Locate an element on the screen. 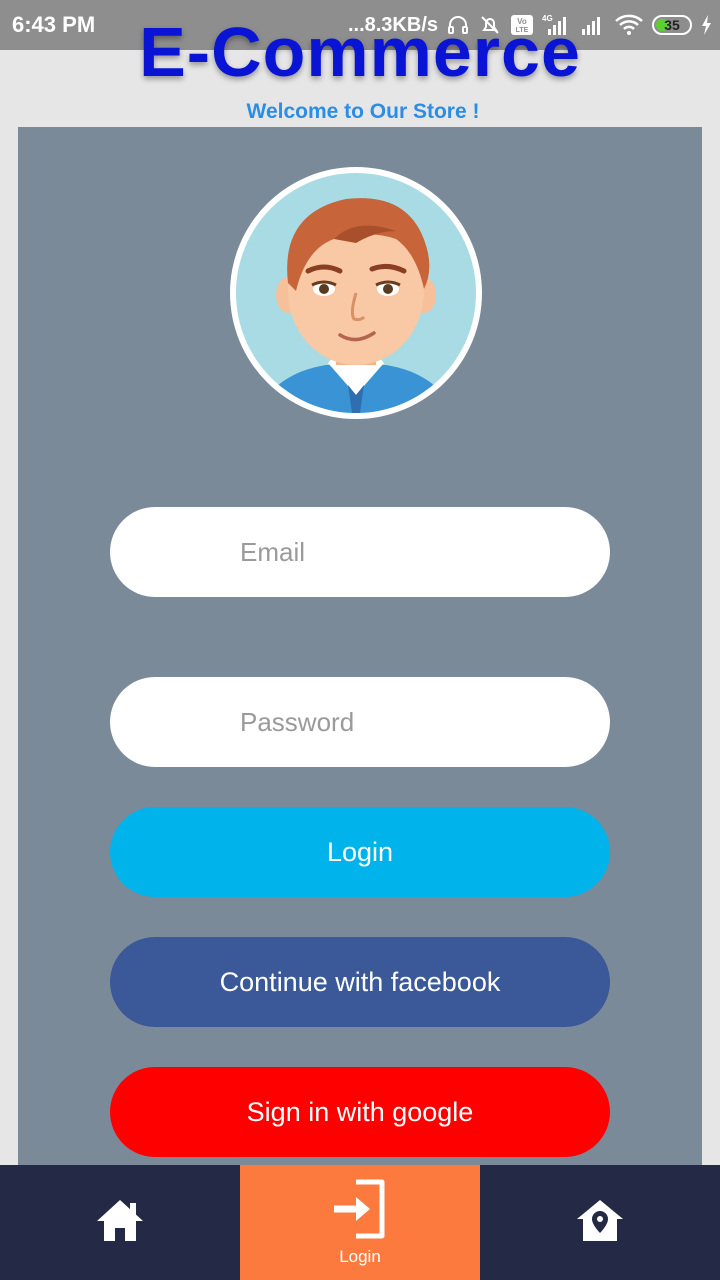 The image size is (720, 1280). location-home-icon is located at coordinates (600, 1222).